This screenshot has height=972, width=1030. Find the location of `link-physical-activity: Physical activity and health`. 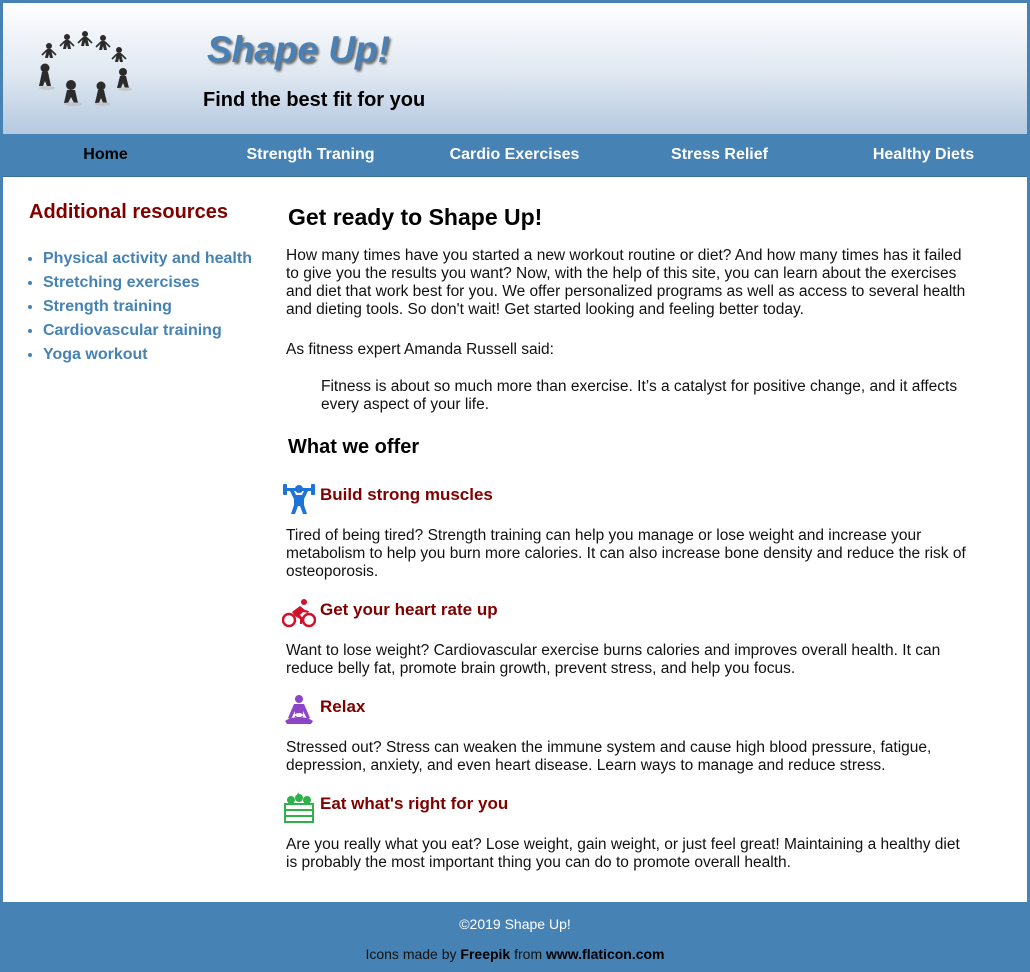

link-physical-activity: Physical activity and health is located at coordinates (147, 258).